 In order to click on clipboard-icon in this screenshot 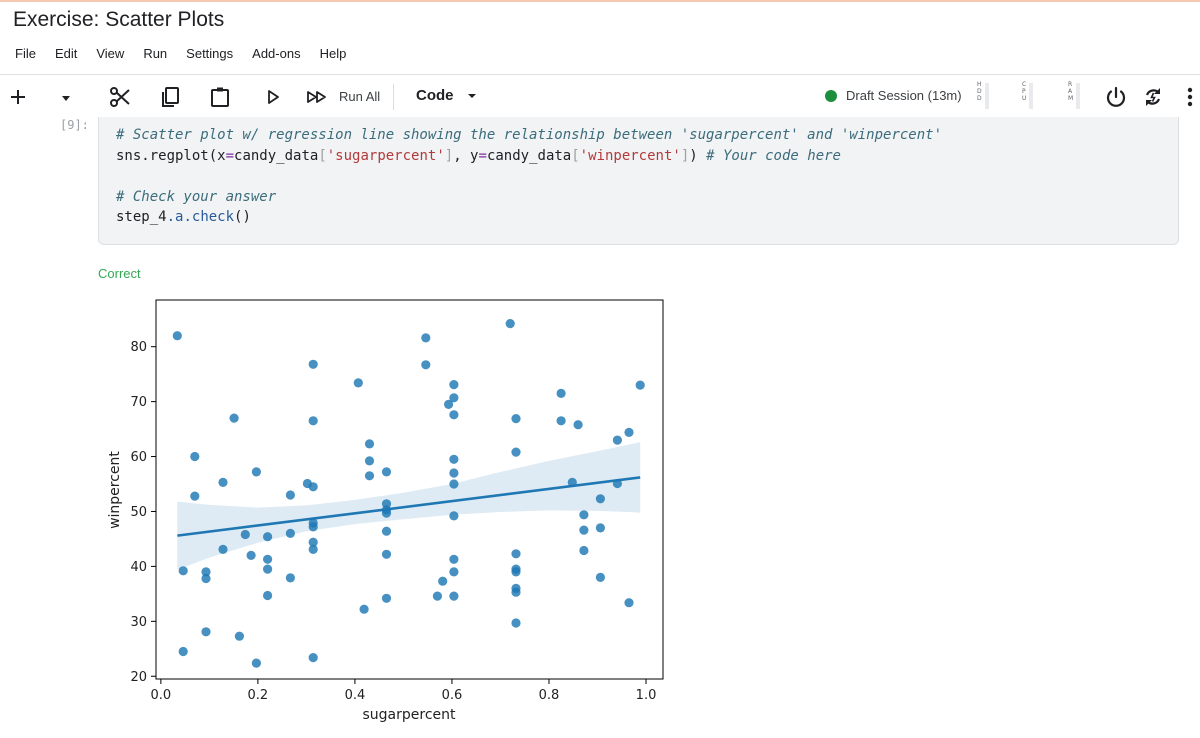, I will do `click(220, 97)`.